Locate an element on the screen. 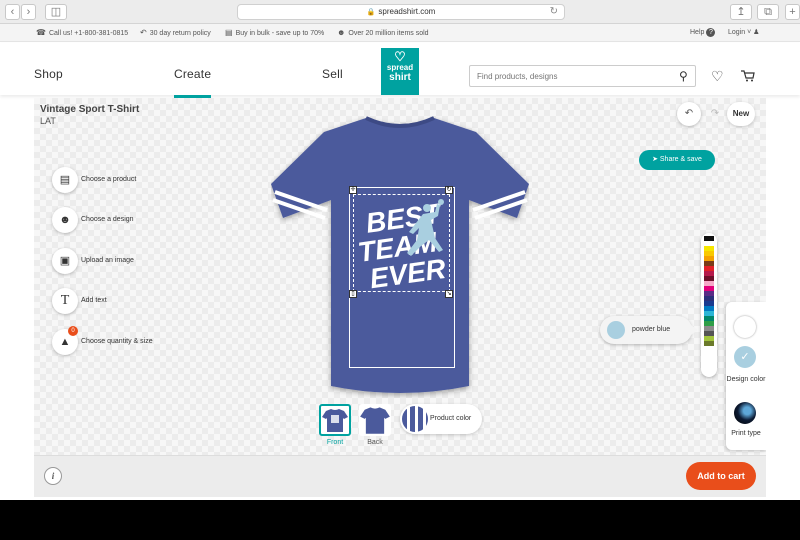 The image size is (800, 540). product-name: Vintage Sport T-Shirt is located at coordinates (90, 109).